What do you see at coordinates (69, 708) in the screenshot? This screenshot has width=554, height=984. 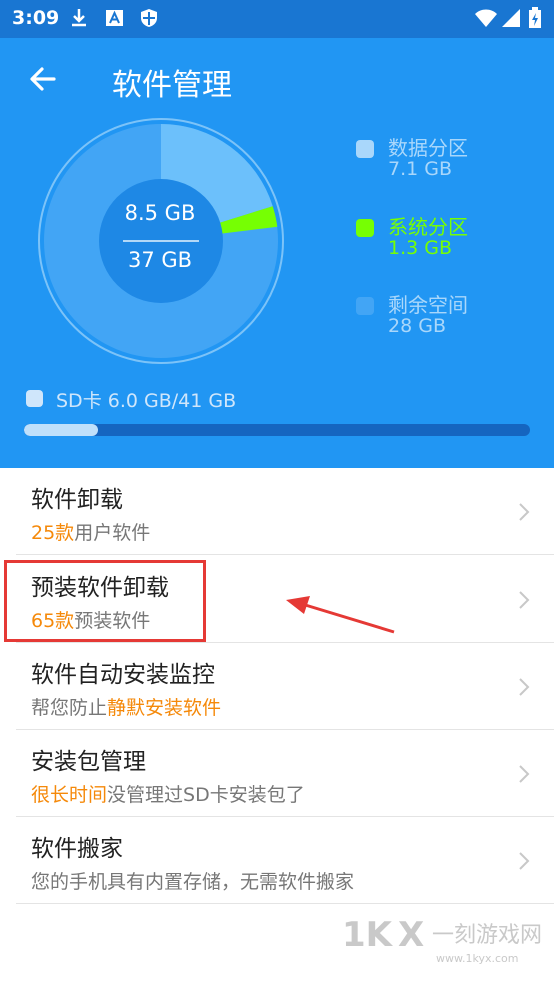 I see `item-desc: 帮您防止` at bounding box center [69, 708].